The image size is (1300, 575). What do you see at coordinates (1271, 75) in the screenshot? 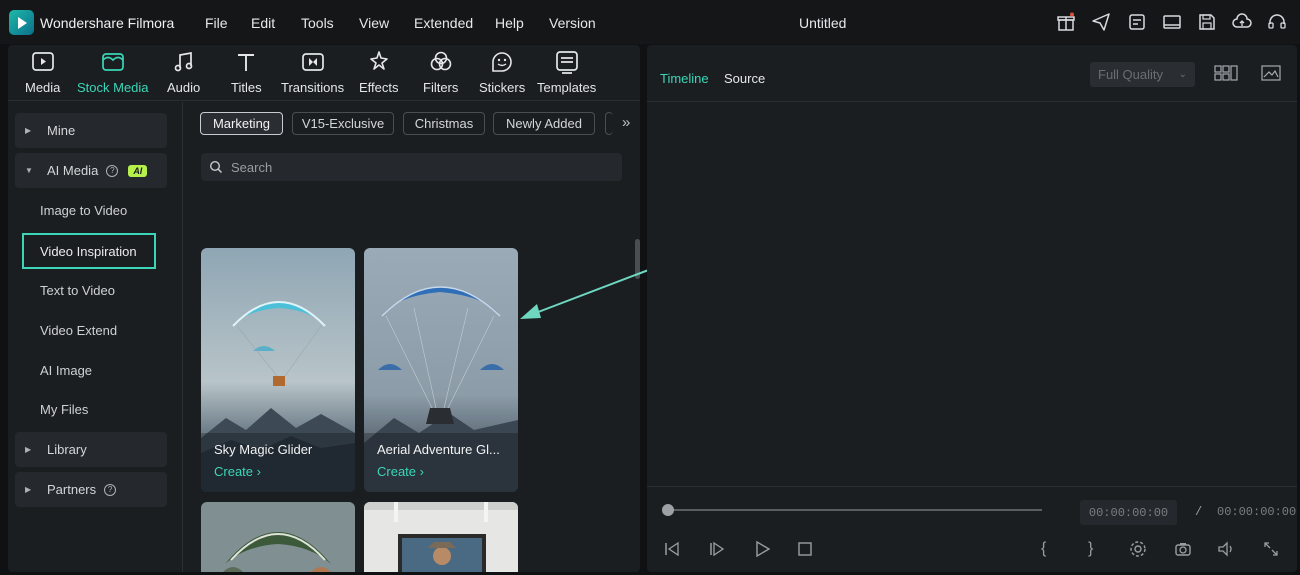
I see `image-icon` at bounding box center [1271, 75].